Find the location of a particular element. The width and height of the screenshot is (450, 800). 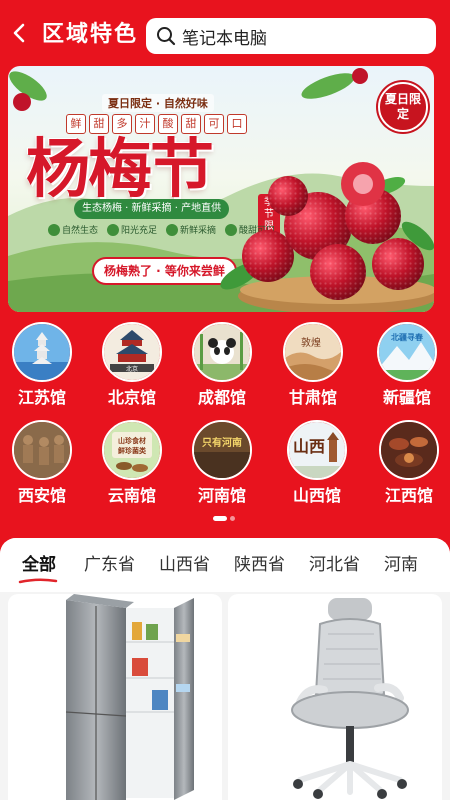

pavilion-xian: 西安馆 is located at coordinates (42, 463).